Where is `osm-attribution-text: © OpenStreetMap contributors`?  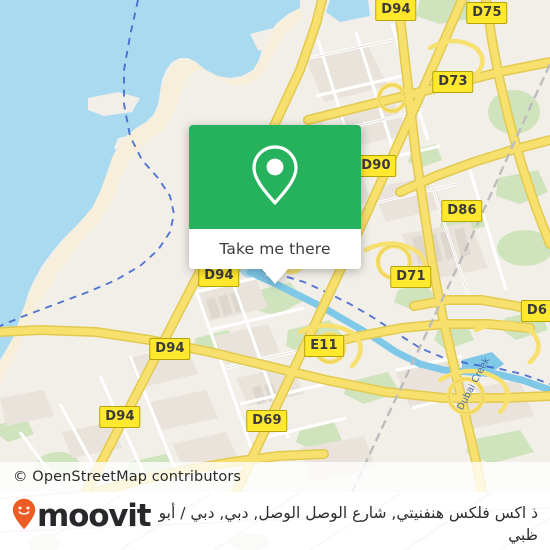 osm-attribution-text: © OpenStreetMap contributors is located at coordinates (127, 477).